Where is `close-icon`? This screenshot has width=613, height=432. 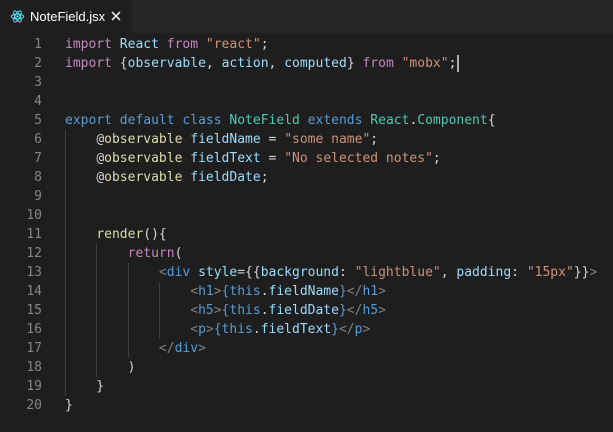
close-icon is located at coordinates (116, 16).